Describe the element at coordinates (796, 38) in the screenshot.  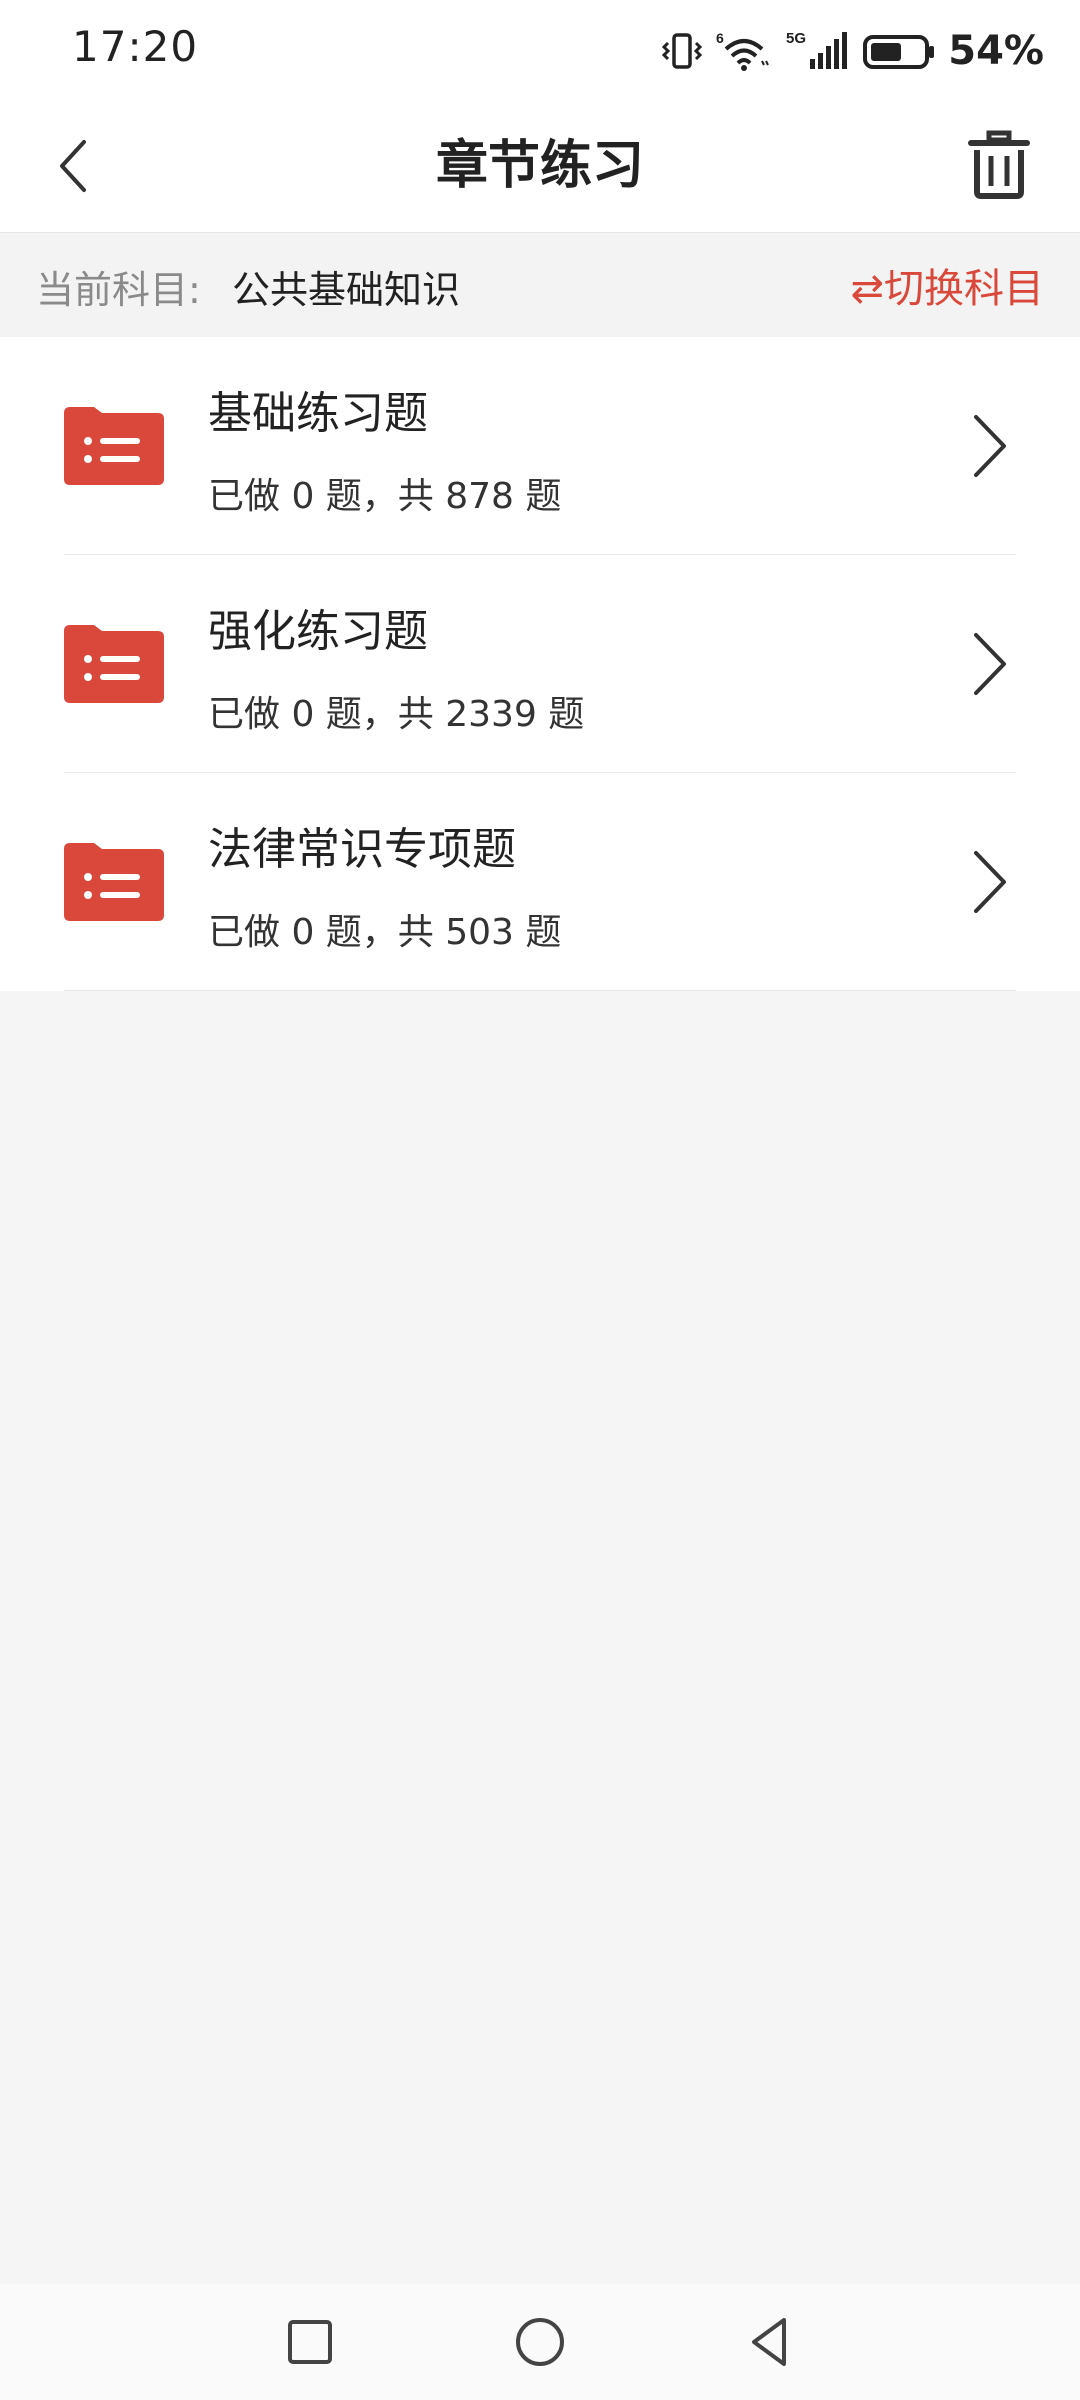
I see `network-label: 5G` at that location.